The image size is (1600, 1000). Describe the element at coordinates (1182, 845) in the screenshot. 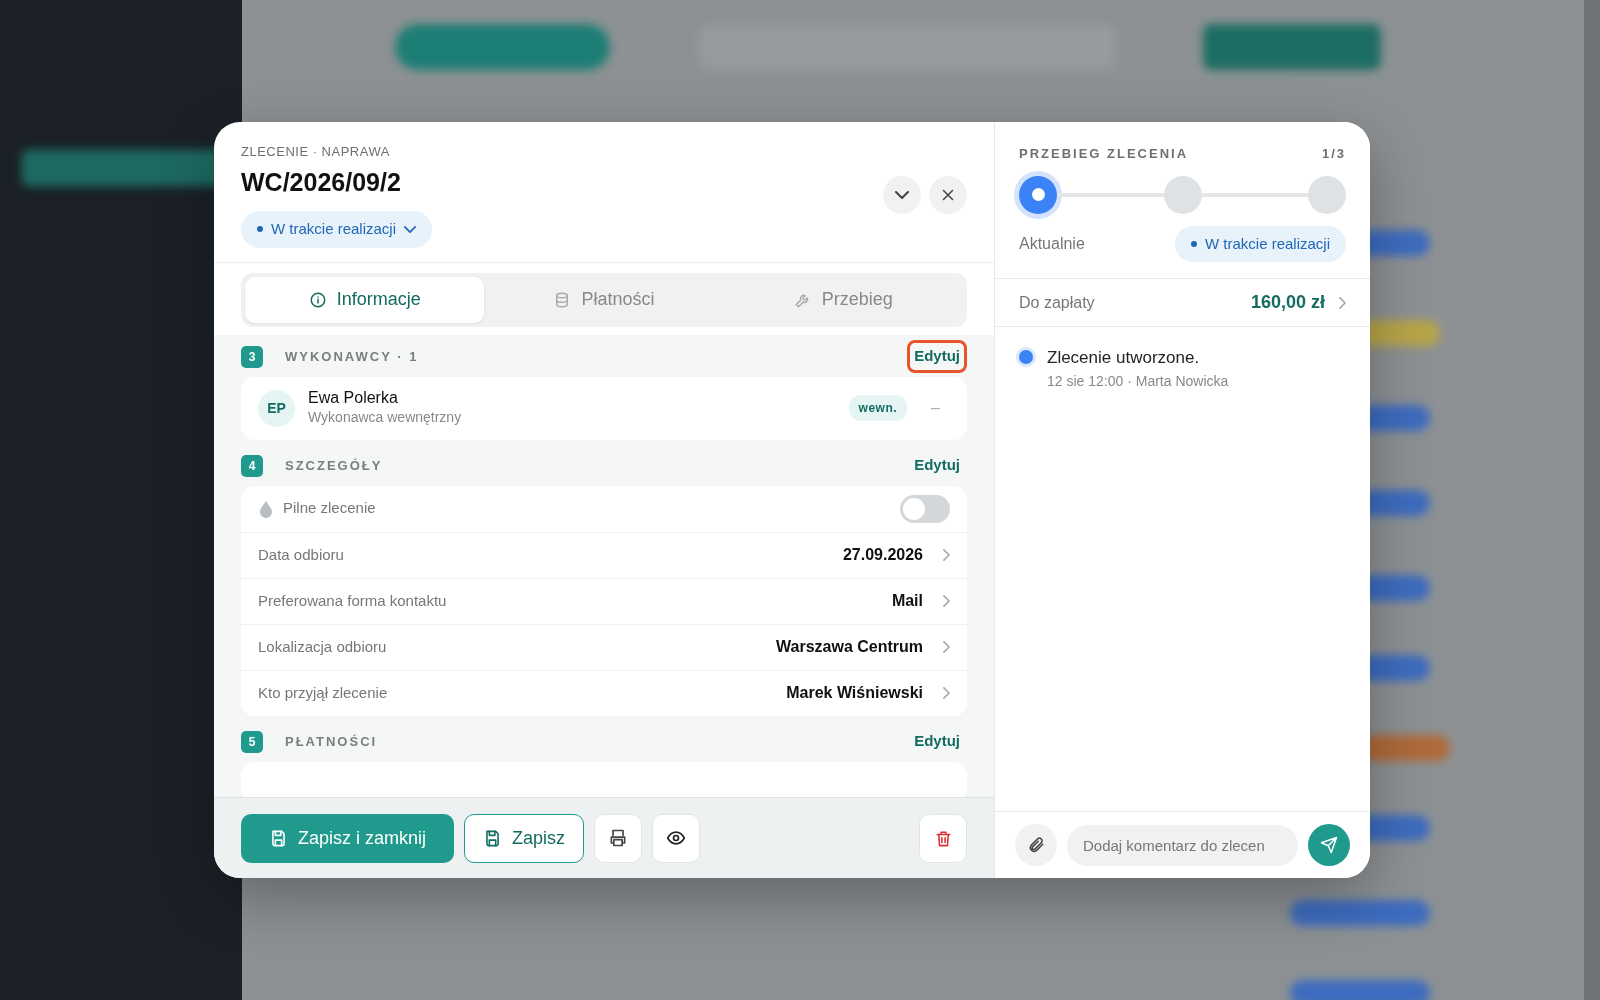

I see `comment-field: Dodaj komentarz do zlecen` at that location.